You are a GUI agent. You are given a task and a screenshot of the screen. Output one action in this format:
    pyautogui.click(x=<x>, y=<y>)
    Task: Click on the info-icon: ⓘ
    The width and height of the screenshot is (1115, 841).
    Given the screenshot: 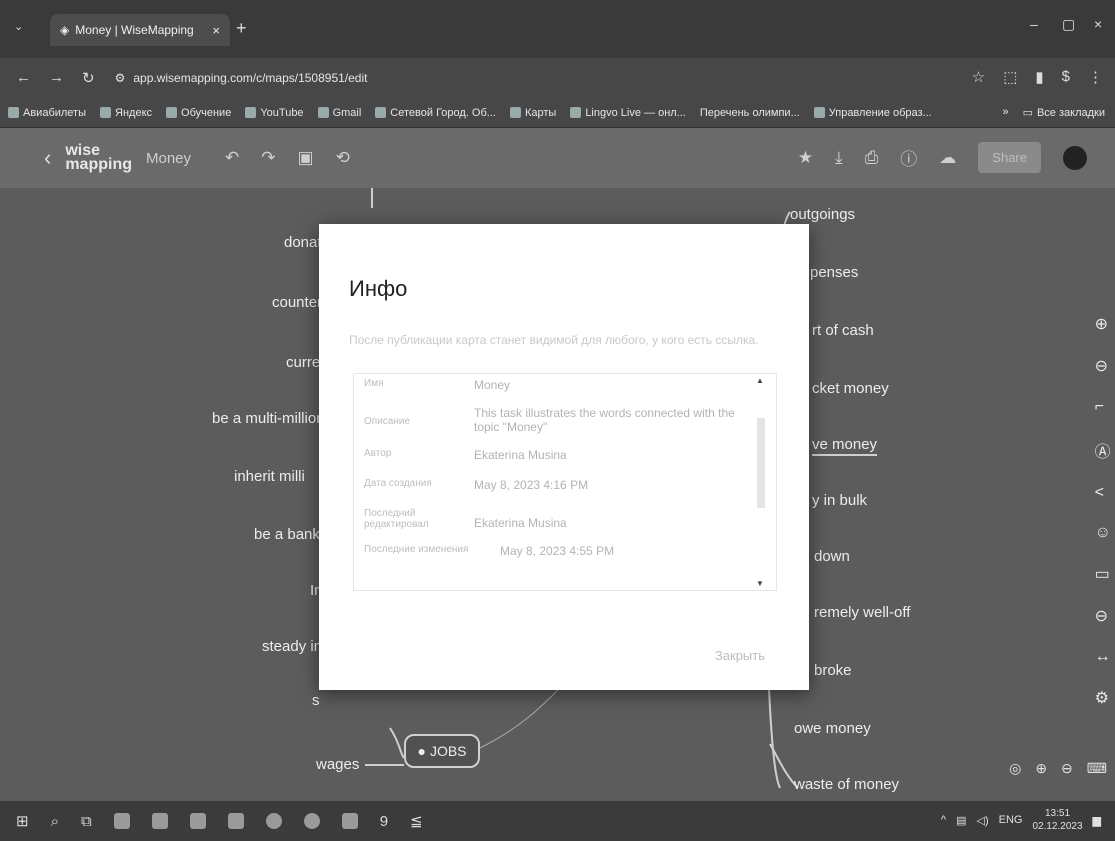 What is the action you would take?
    pyautogui.click(x=908, y=157)
    